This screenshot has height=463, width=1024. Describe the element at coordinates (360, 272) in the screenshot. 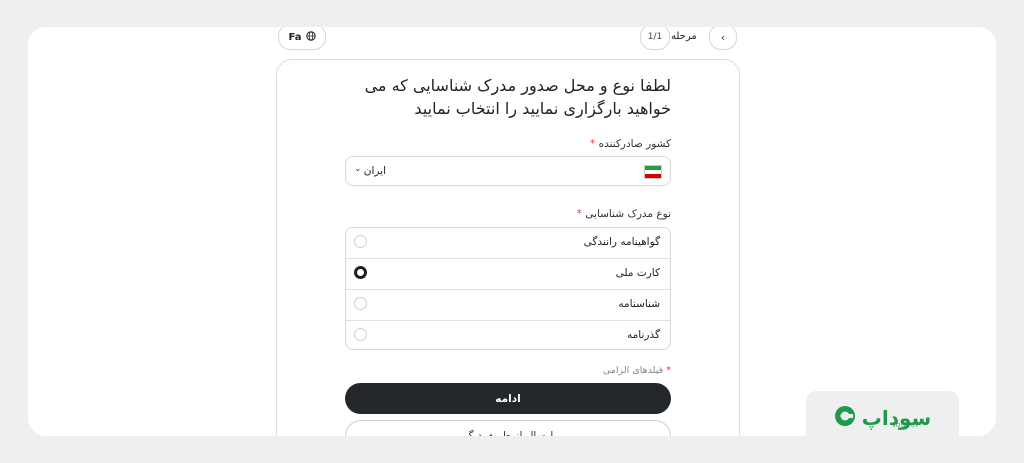

I see `radio-button-checked` at that location.